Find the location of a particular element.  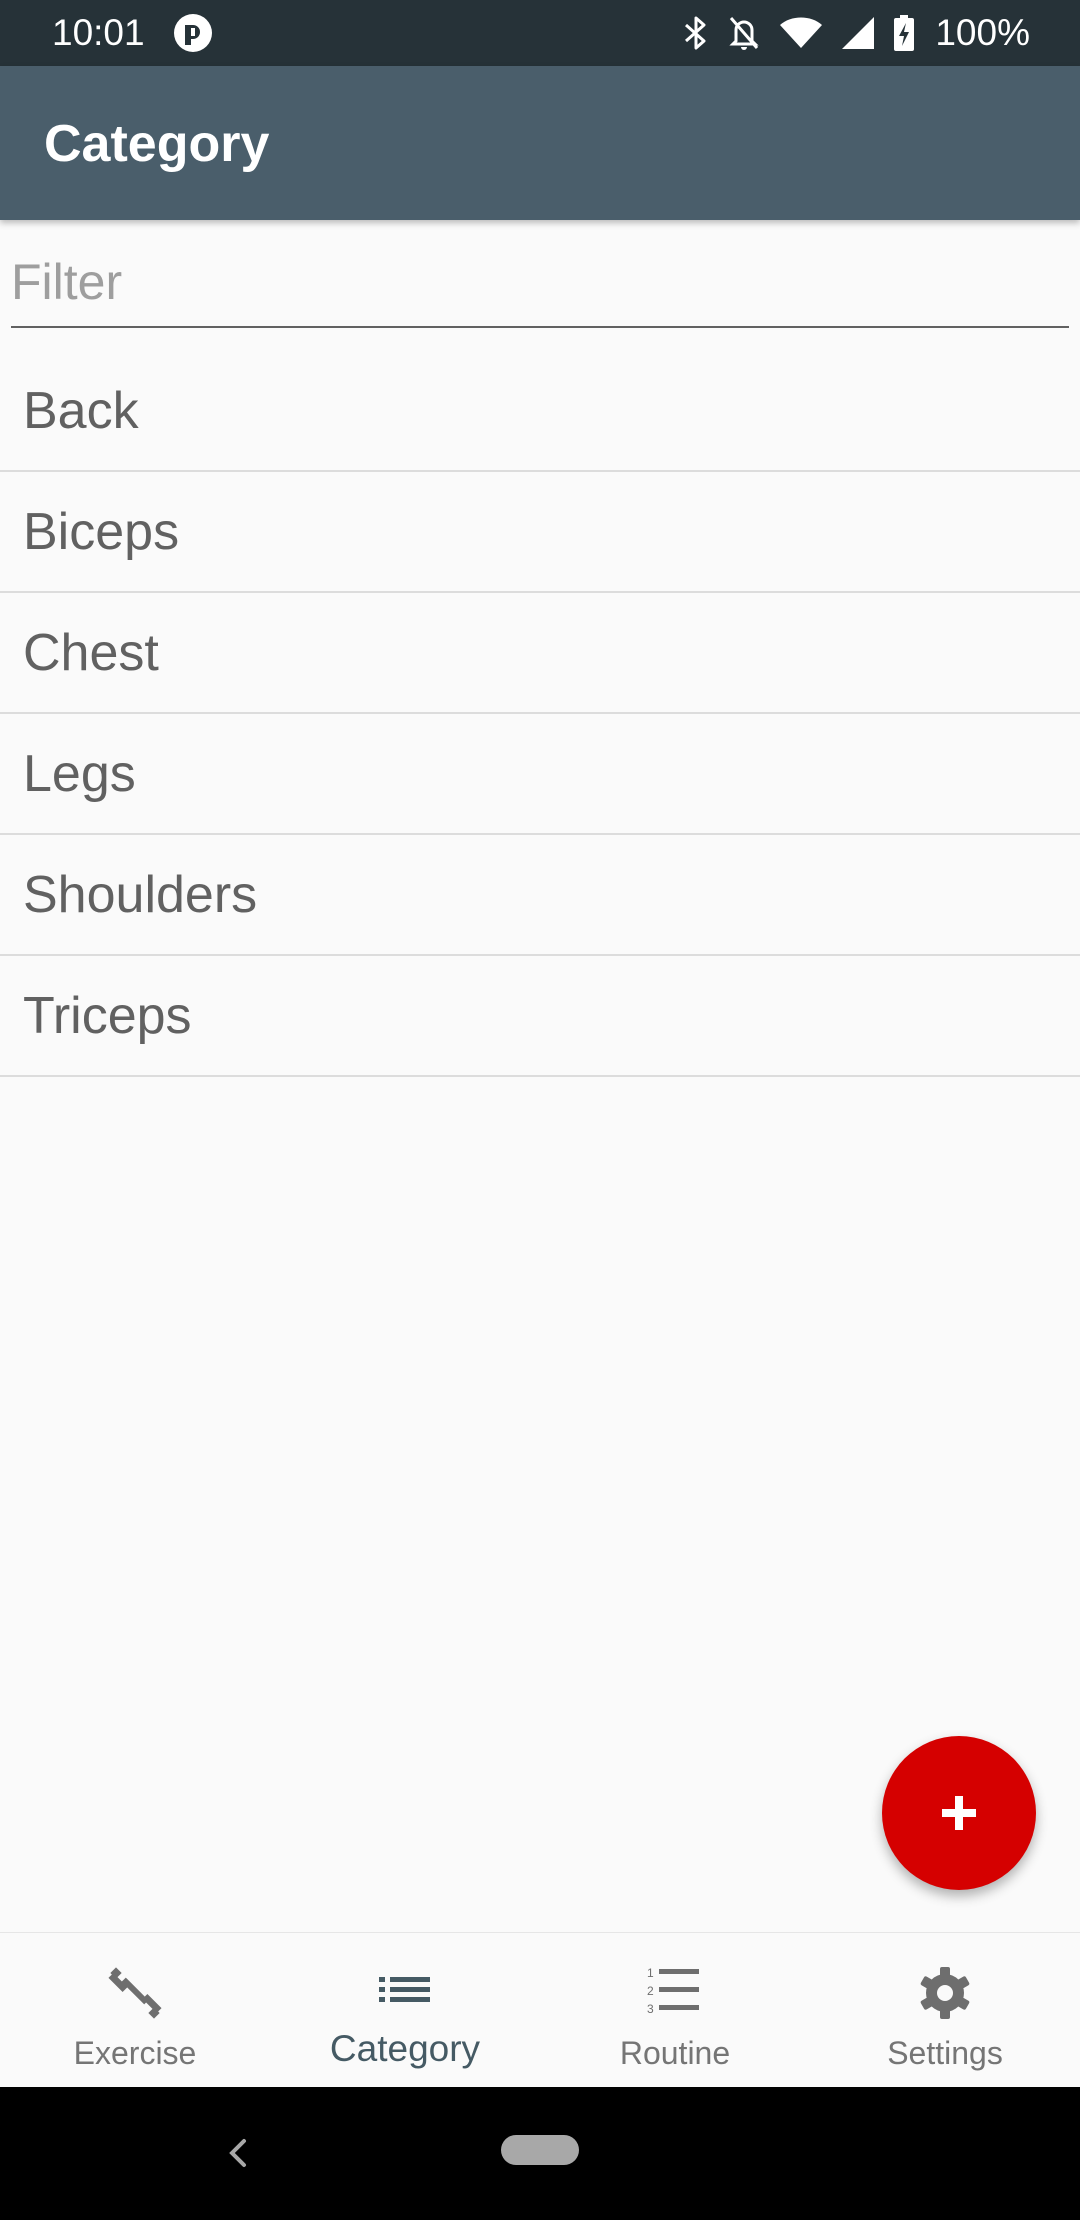

nav-item-routine: 1 2 3 Routine is located at coordinates (675, 2010).